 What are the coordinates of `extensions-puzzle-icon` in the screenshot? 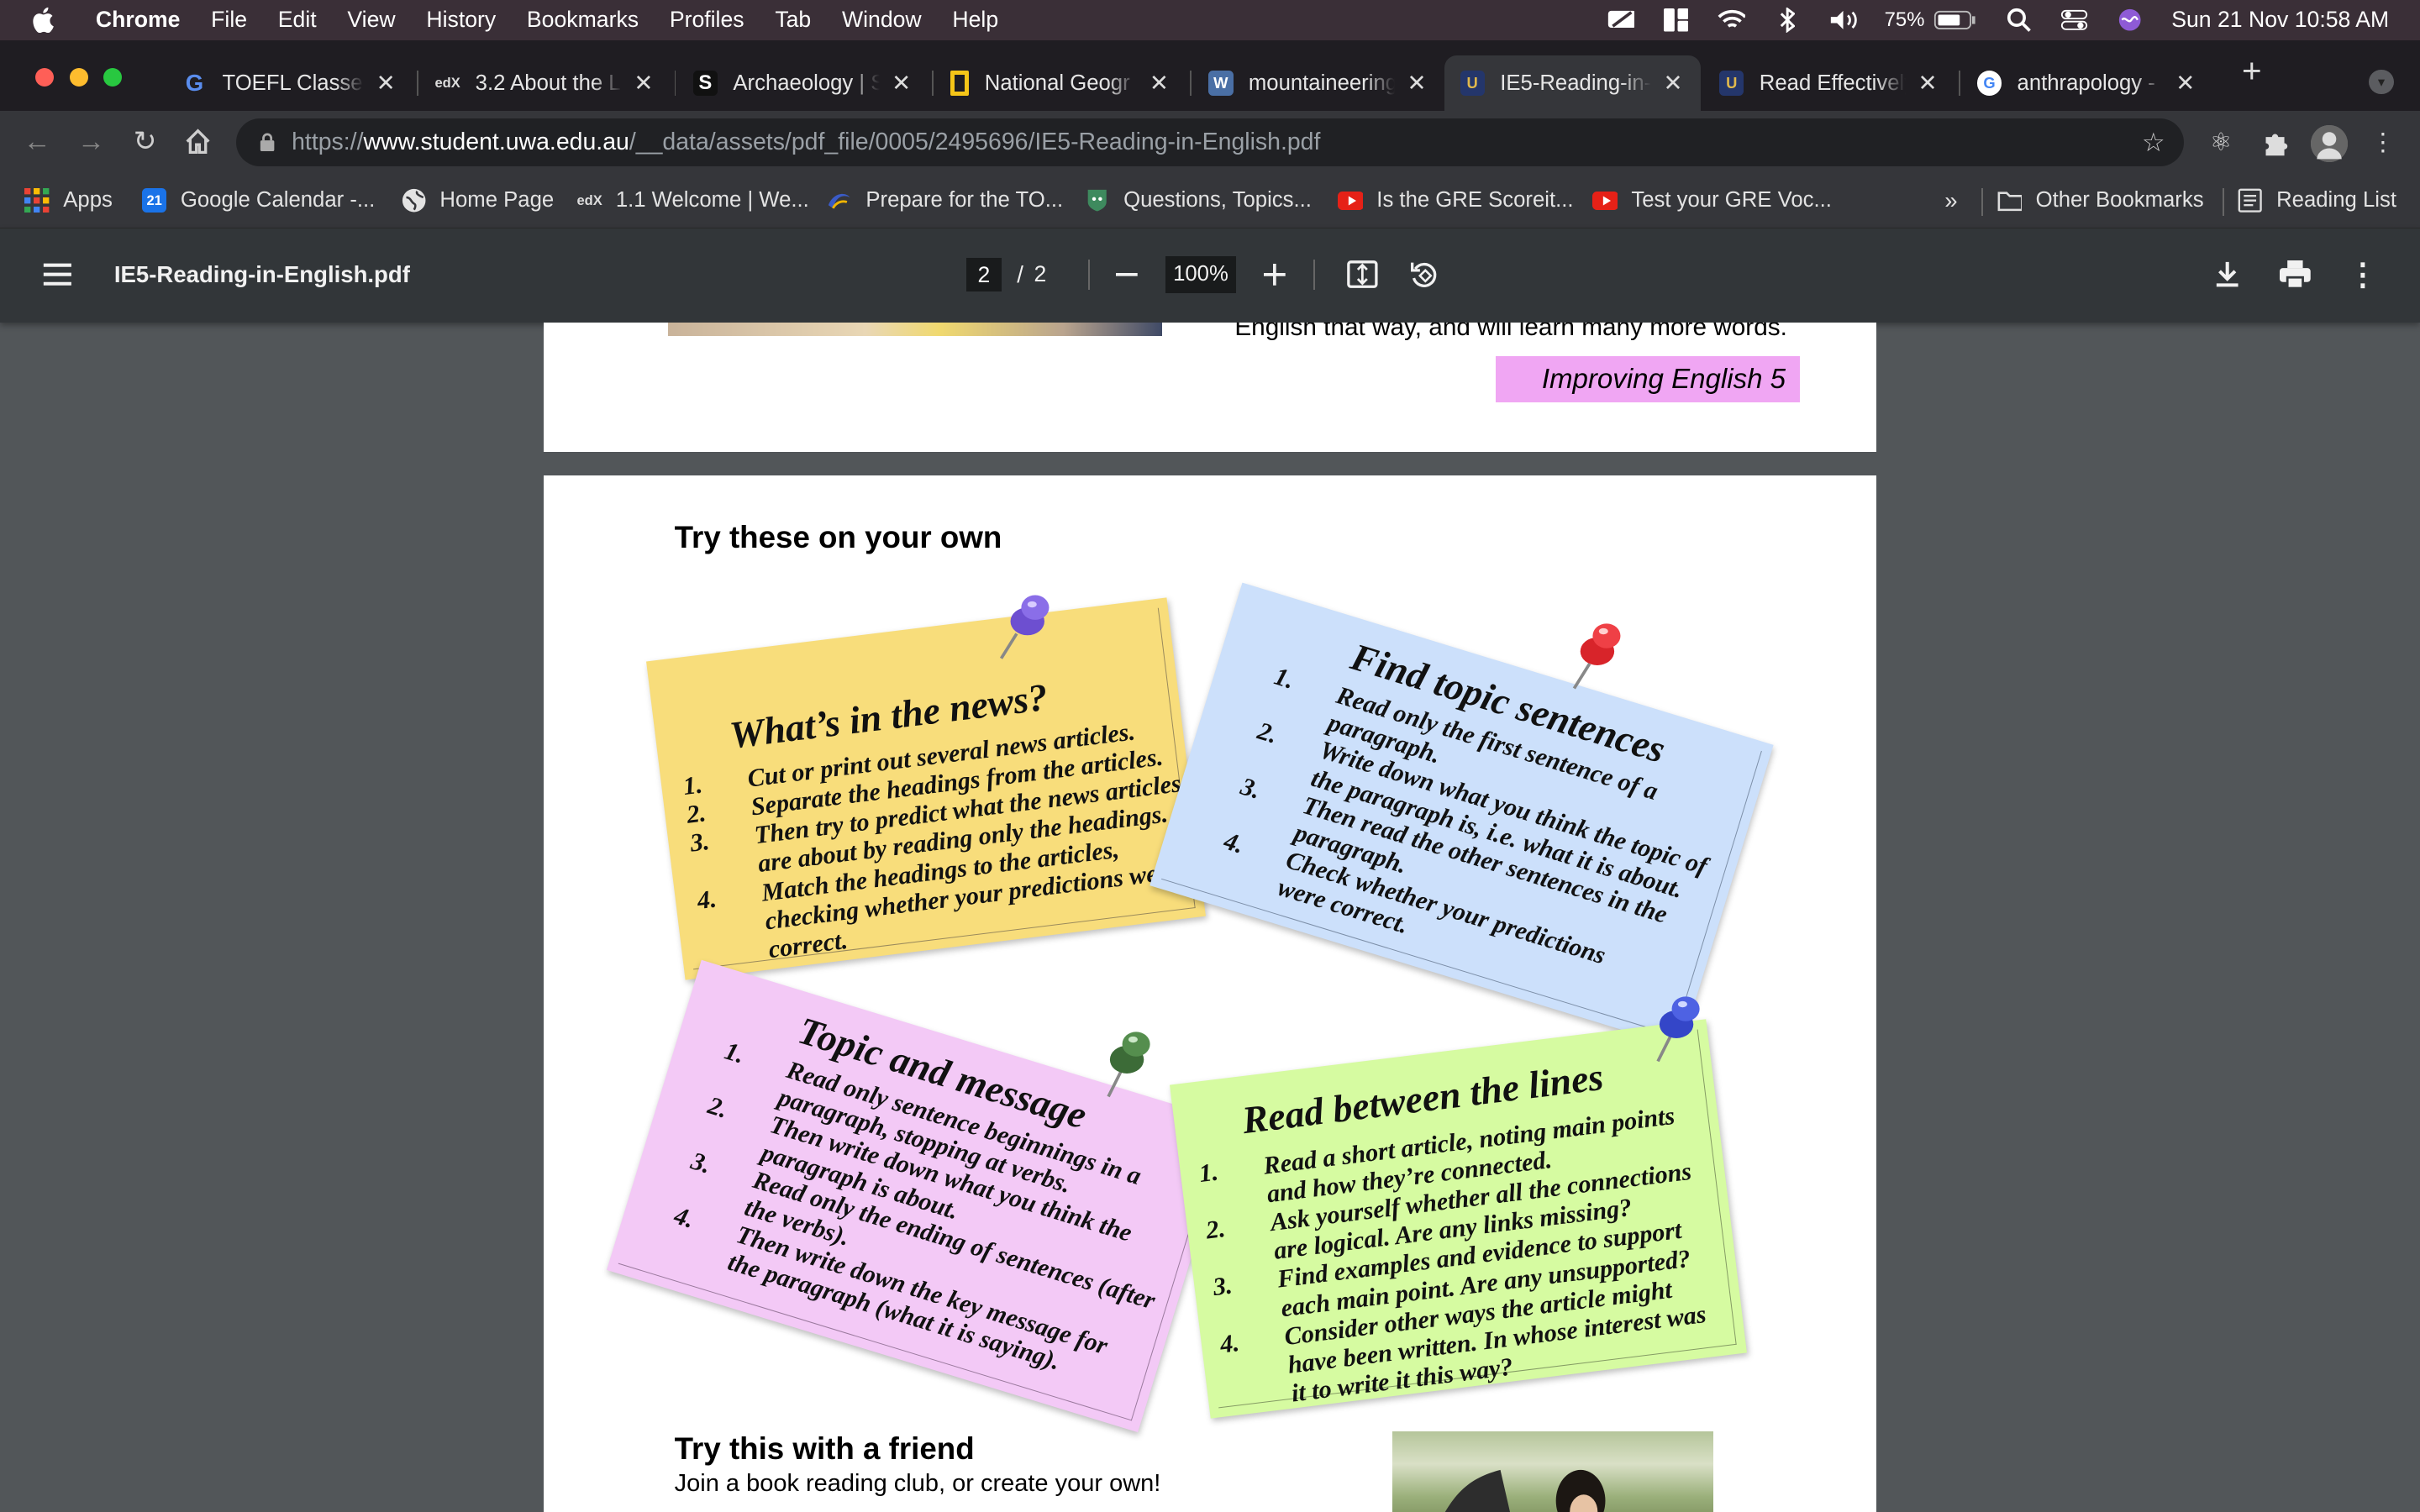 It's located at (2275, 143).